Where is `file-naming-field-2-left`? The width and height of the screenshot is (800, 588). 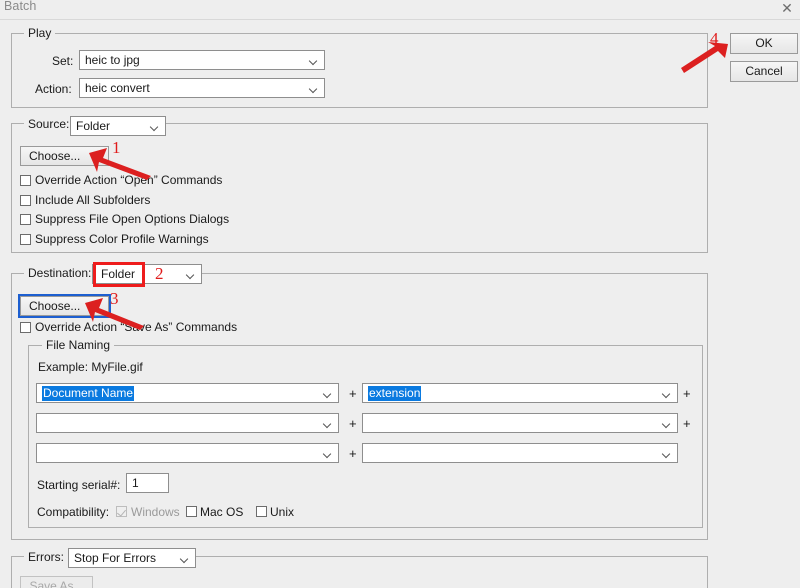 file-naming-field-2-left is located at coordinates (187, 423).